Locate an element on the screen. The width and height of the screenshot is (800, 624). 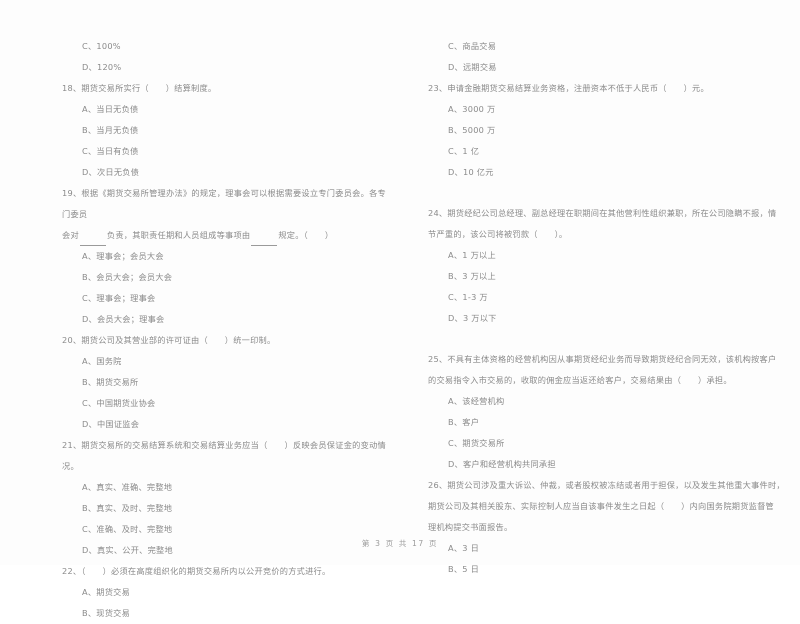
question-20-option-b: B、期货交易所 is located at coordinates (224, 382).